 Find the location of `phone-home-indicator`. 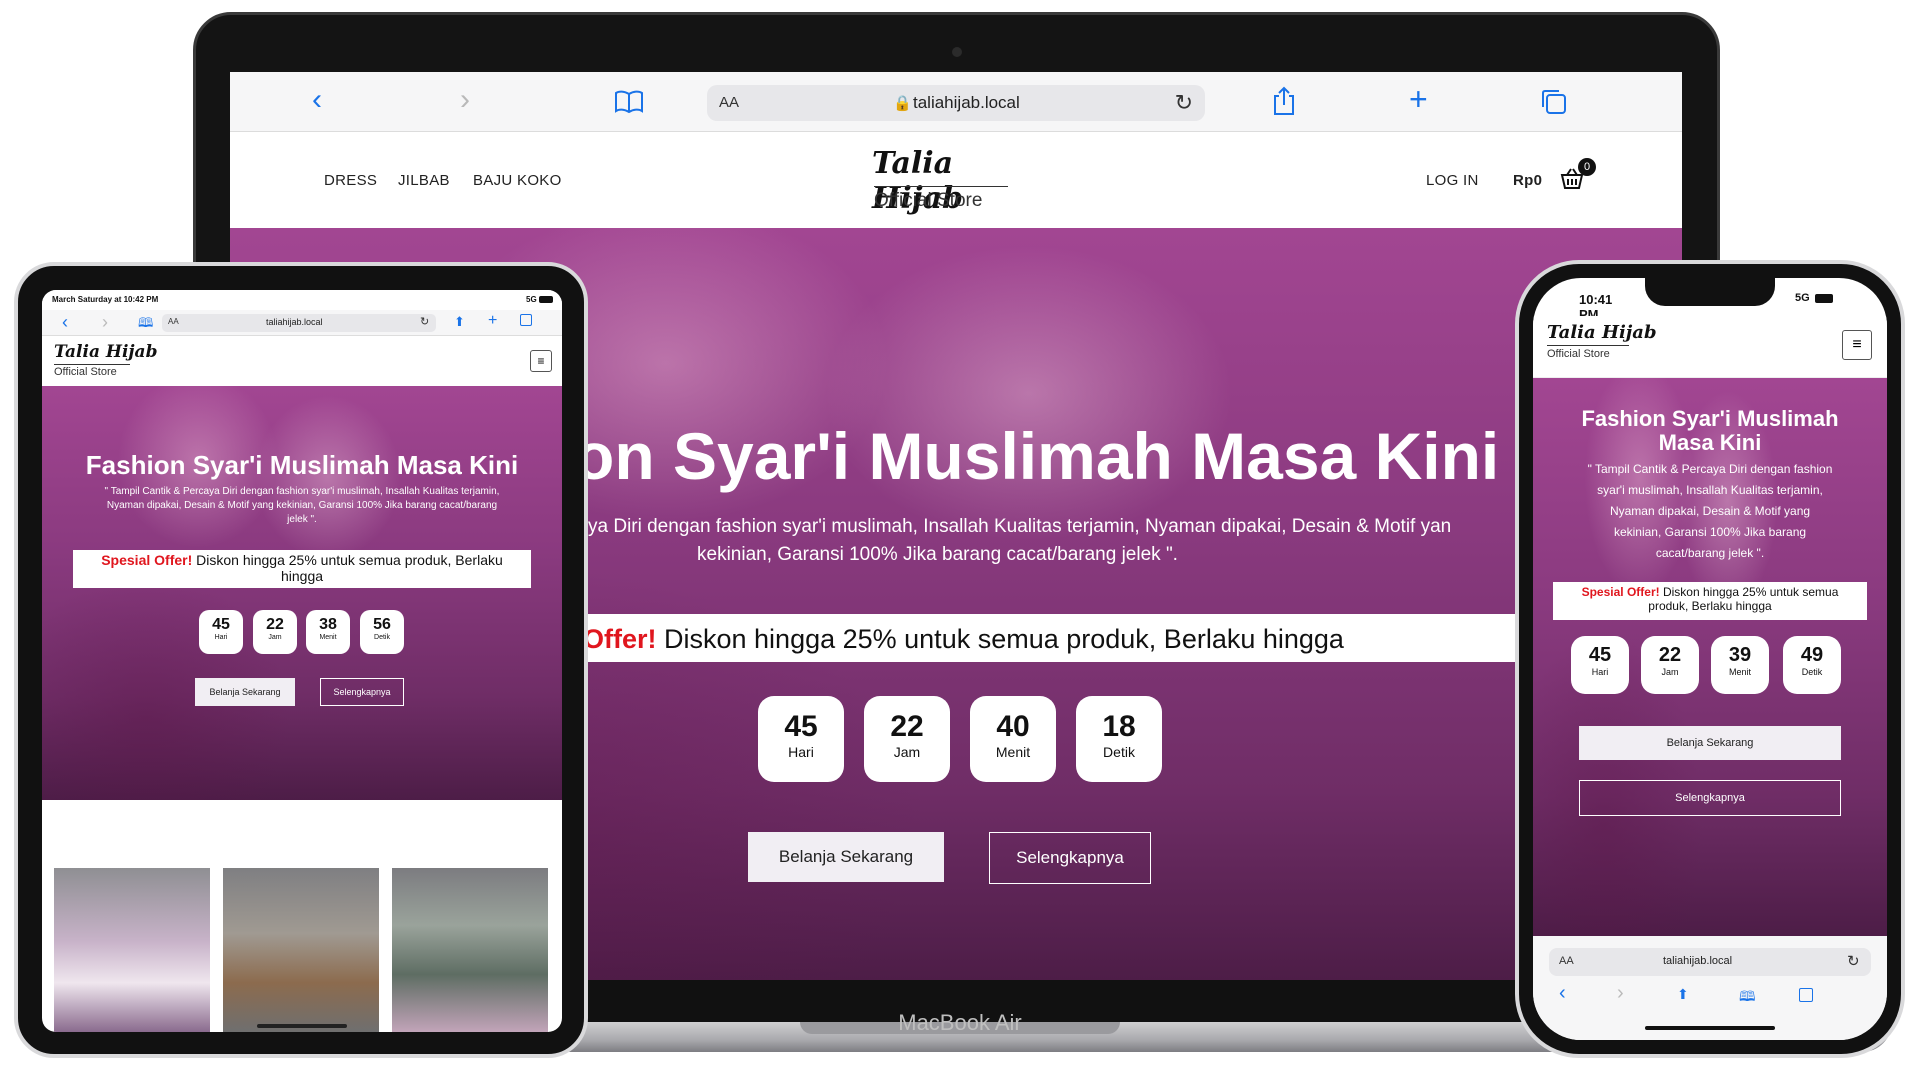

phone-home-indicator is located at coordinates (1710, 1028).